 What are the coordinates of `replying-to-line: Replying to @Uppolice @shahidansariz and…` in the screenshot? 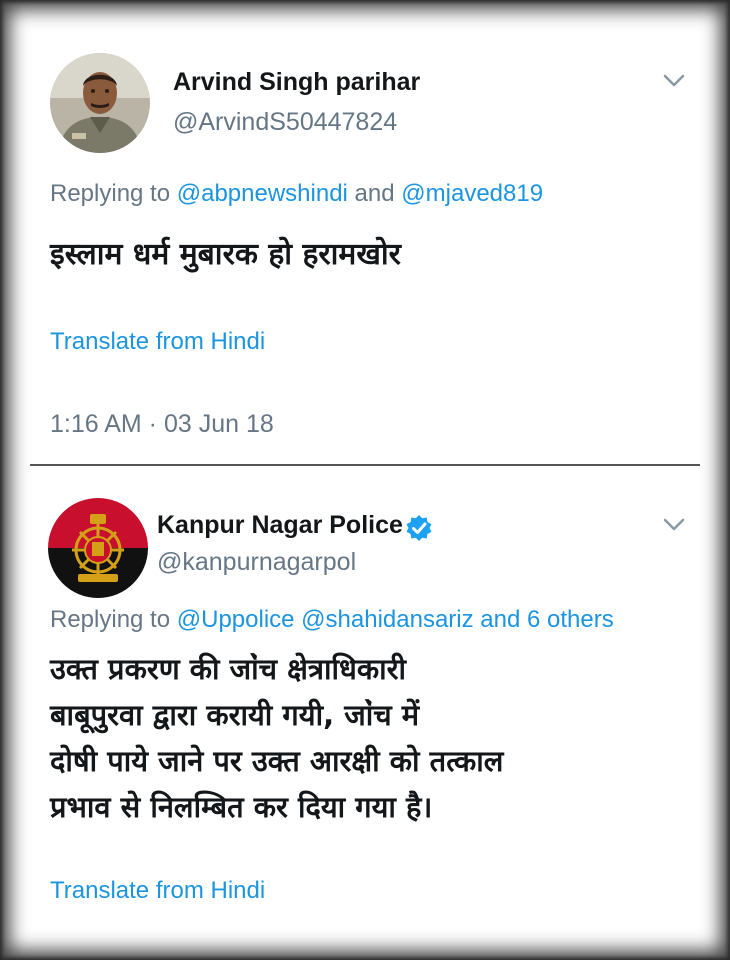 It's located at (332, 620).